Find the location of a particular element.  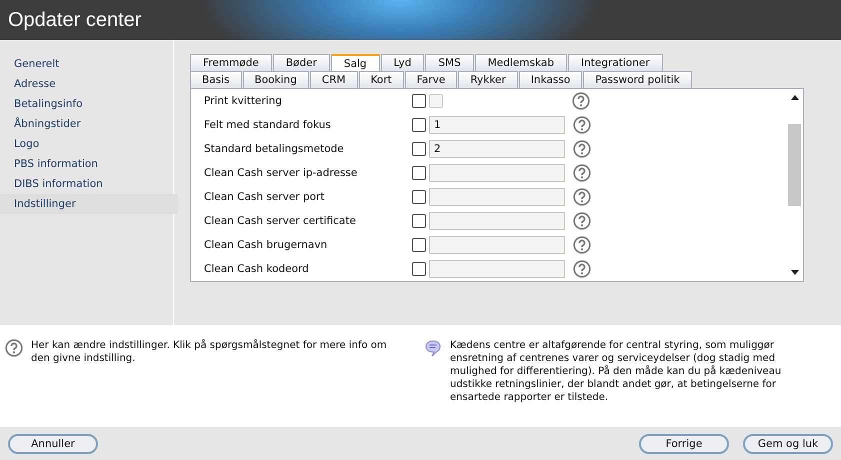

description-text: Kædens centre er altafgørende for central styring, som muliggør ensretning af centrenes varer og serviceydelser (dog stadig med mulighed for differentiering). På den måde kan du på kædeniveau udstikke retningslinier, der blandt andet gør, at betingelserne for ensartede rapporter er tilstede. is located at coordinates (616, 371).